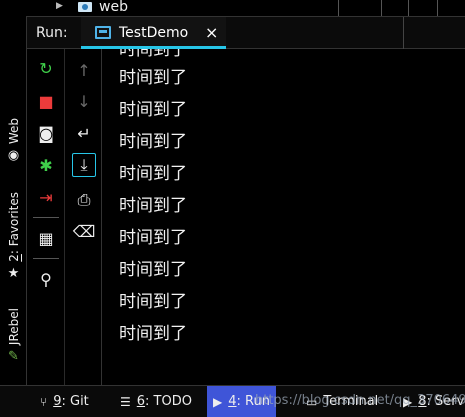  I want to click on tool-tab-favorites-label: Favorites, so click(13, 219).